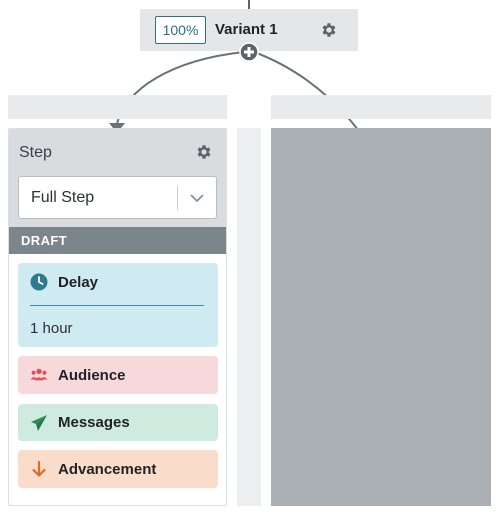 The width and height of the screenshot is (500, 516). What do you see at coordinates (249, 52) in the screenshot?
I see `plus-circle-icon` at bounding box center [249, 52].